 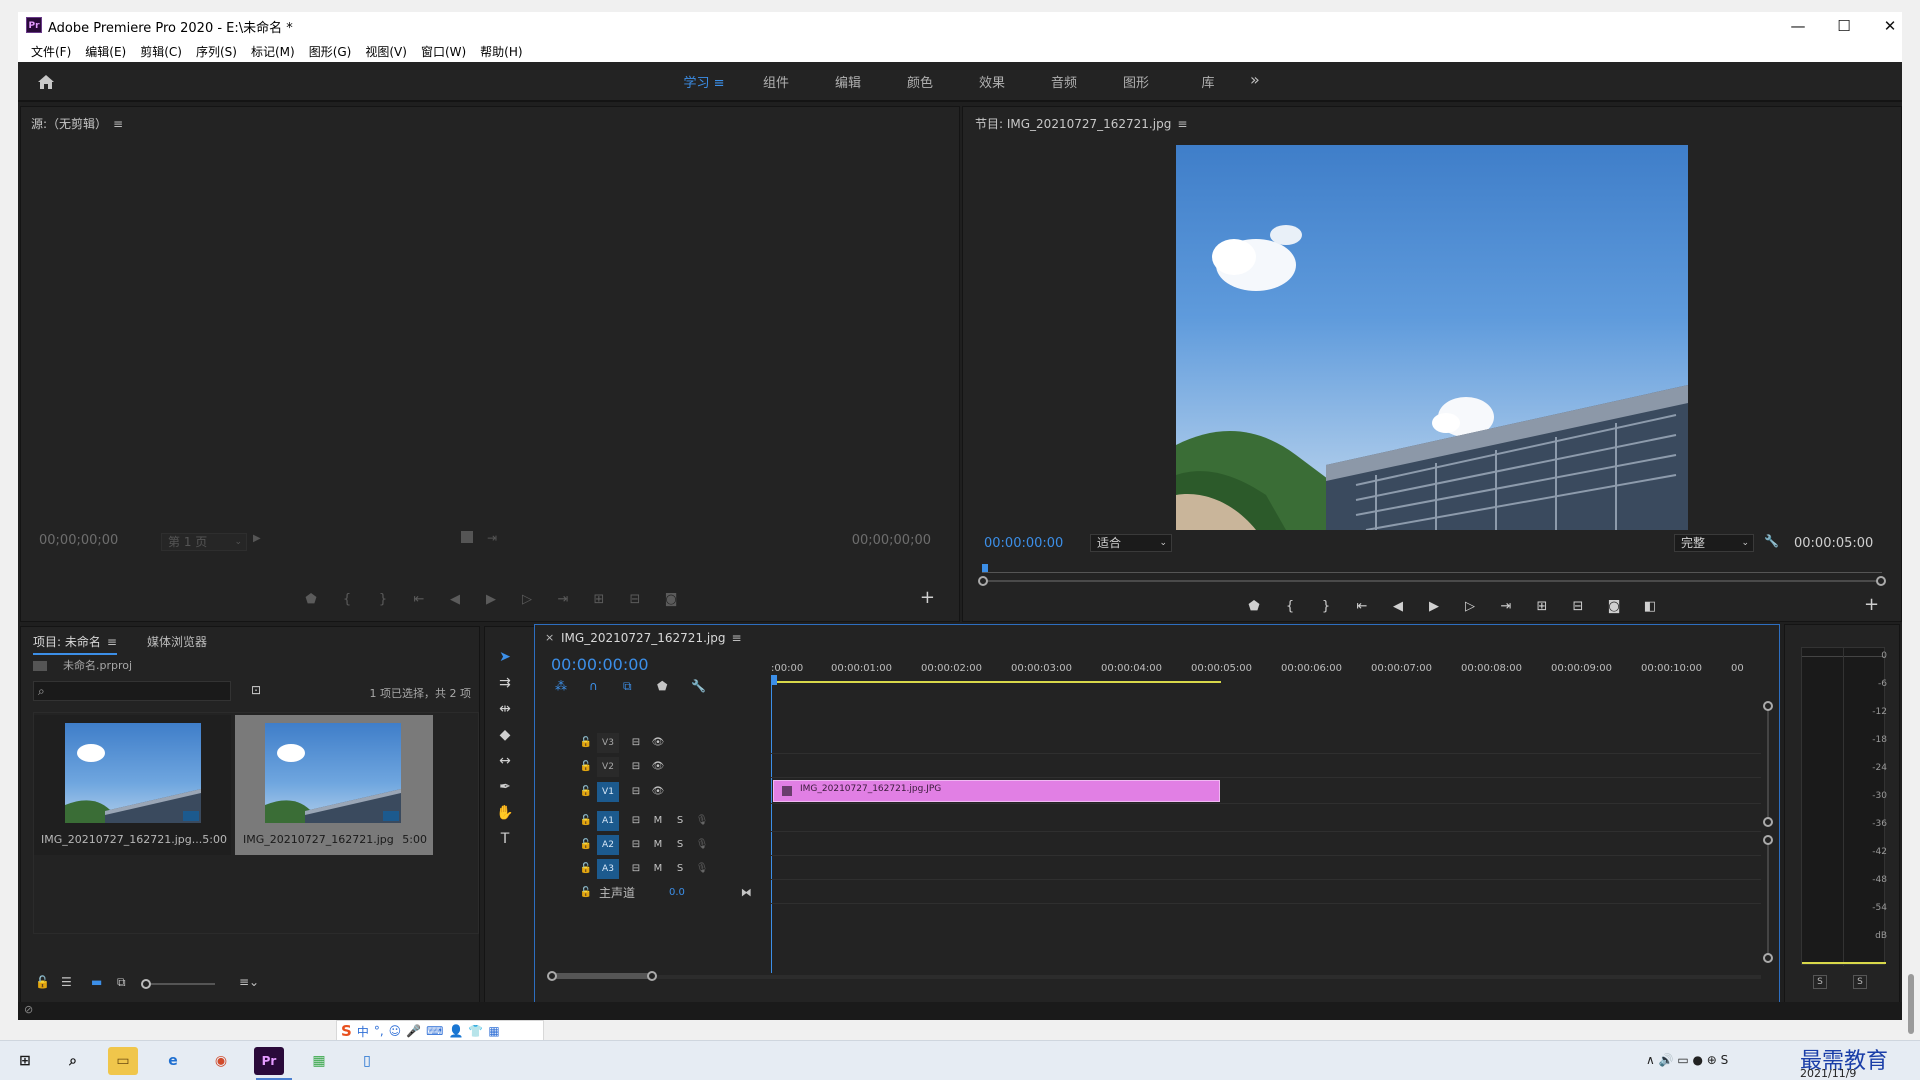 What do you see at coordinates (1542, 607) in the screenshot?
I see `lift-icon: ⊞` at bounding box center [1542, 607].